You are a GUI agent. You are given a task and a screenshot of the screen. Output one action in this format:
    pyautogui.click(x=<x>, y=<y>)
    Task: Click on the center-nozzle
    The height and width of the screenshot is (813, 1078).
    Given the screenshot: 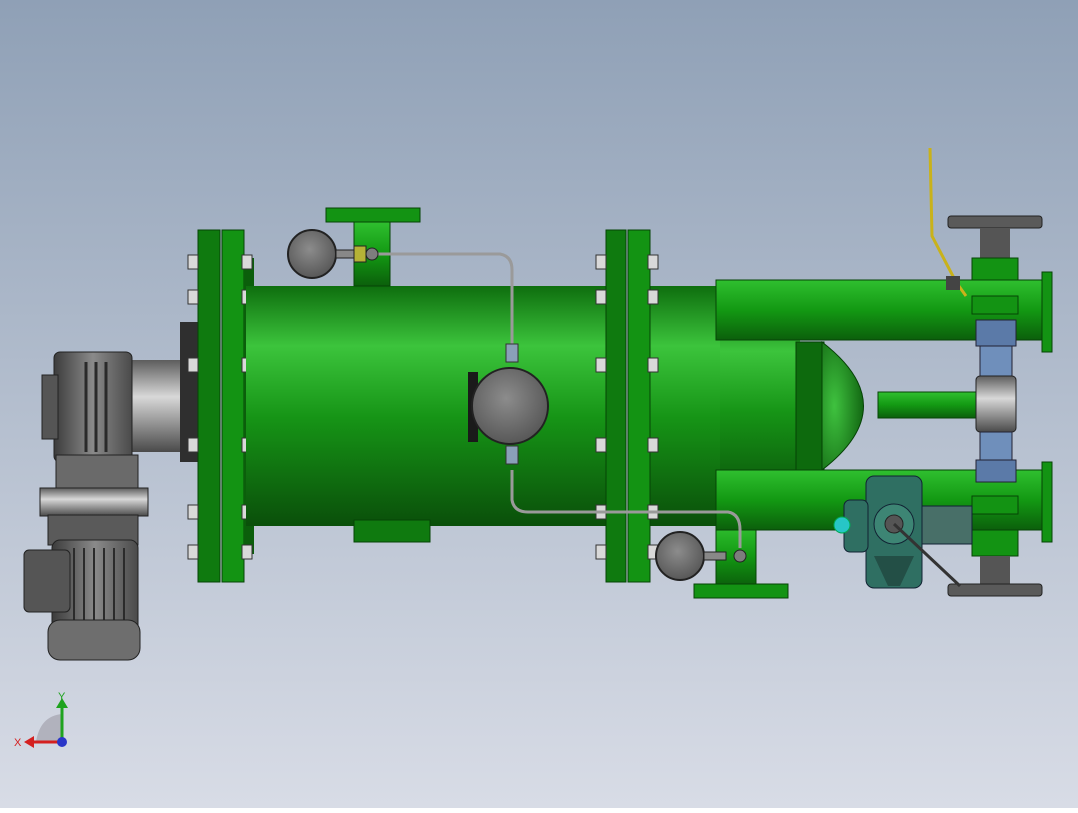 What is the action you would take?
    pyautogui.click(x=928, y=405)
    